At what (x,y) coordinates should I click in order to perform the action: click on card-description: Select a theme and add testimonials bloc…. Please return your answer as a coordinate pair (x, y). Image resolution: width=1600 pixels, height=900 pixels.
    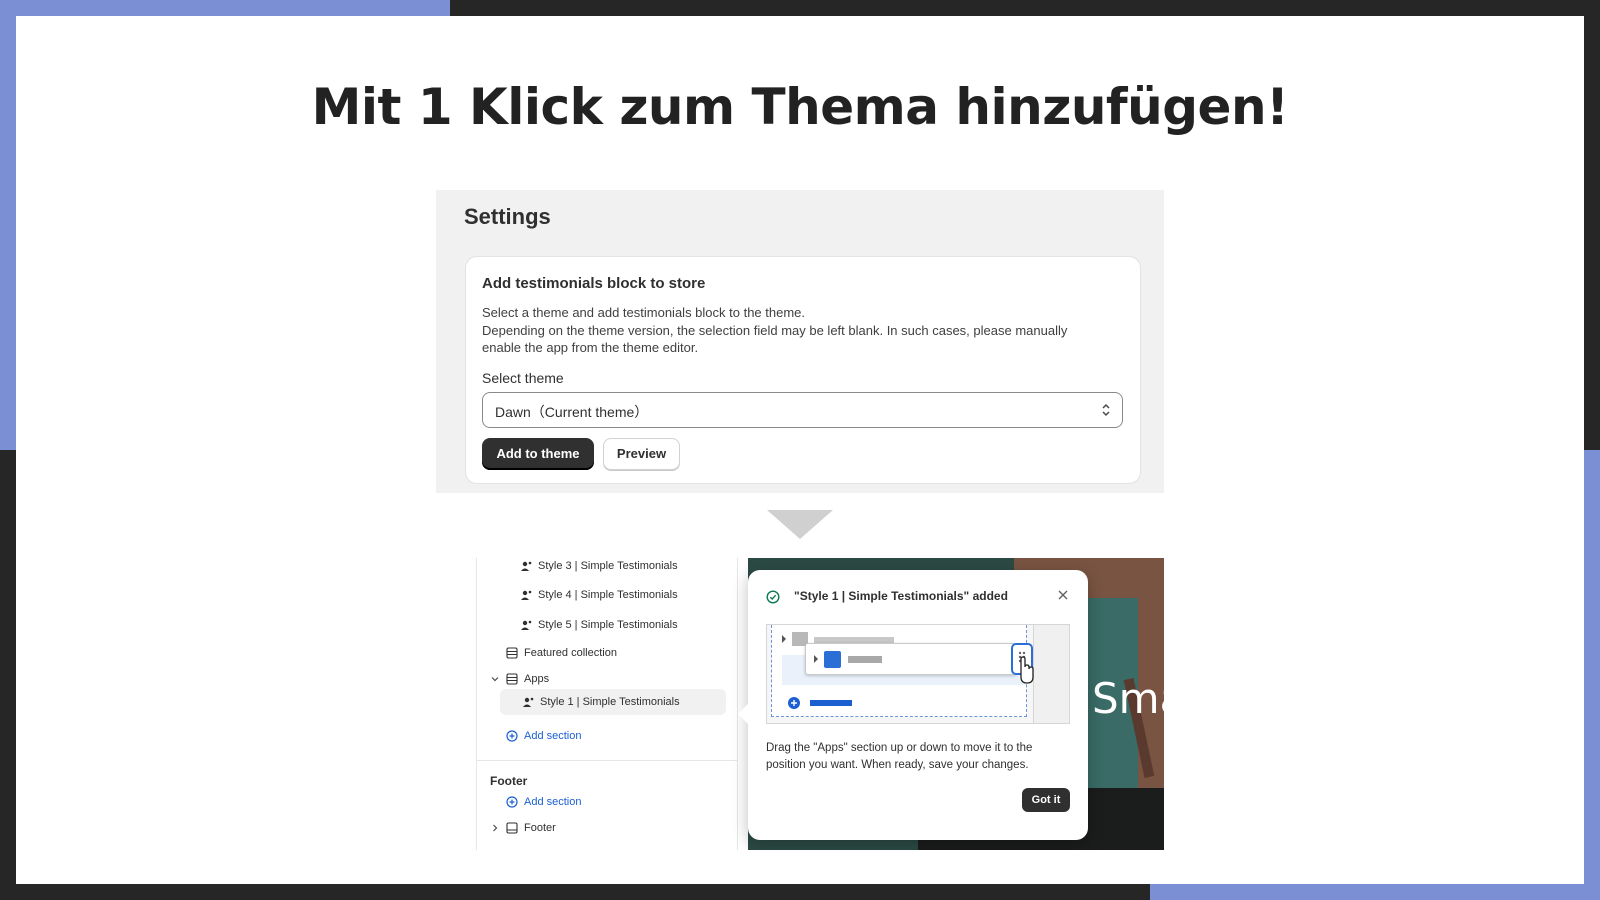
    Looking at the image, I should click on (807, 330).